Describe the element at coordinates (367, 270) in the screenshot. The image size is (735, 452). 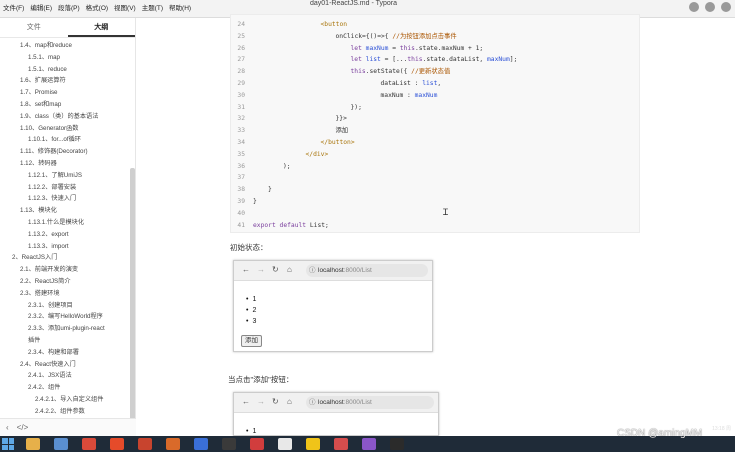
I see `address-bar: ⓘ localhost:8000/List` at that location.